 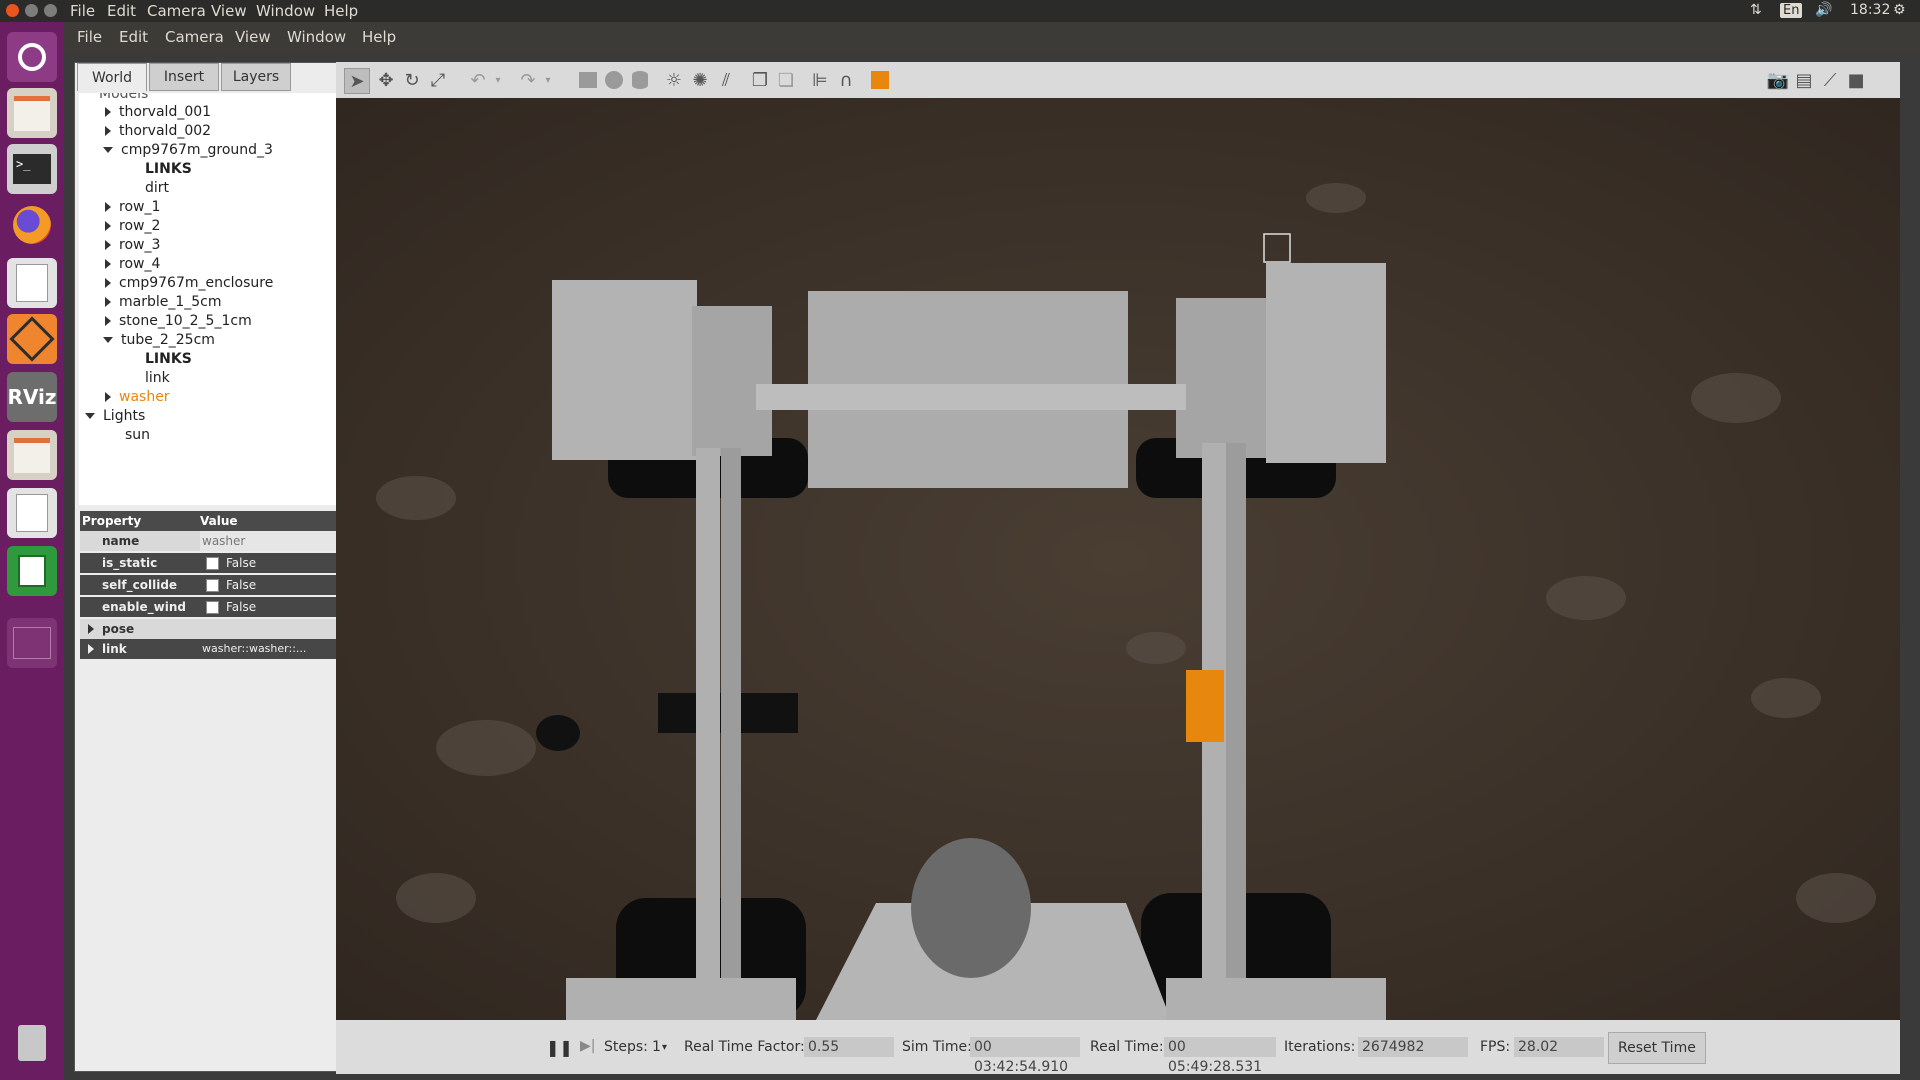 I want to click on sys-menu-help: Help, so click(x=341, y=11).